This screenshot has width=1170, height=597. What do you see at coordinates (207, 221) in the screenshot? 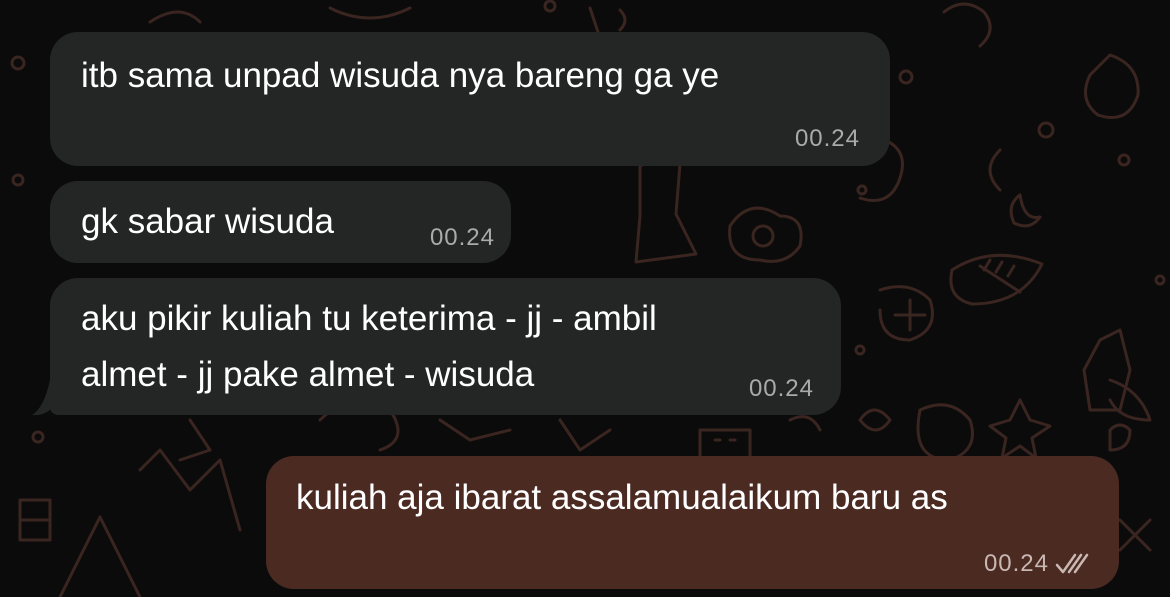
I see `message-text: gk sabar wisuda` at bounding box center [207, 221].